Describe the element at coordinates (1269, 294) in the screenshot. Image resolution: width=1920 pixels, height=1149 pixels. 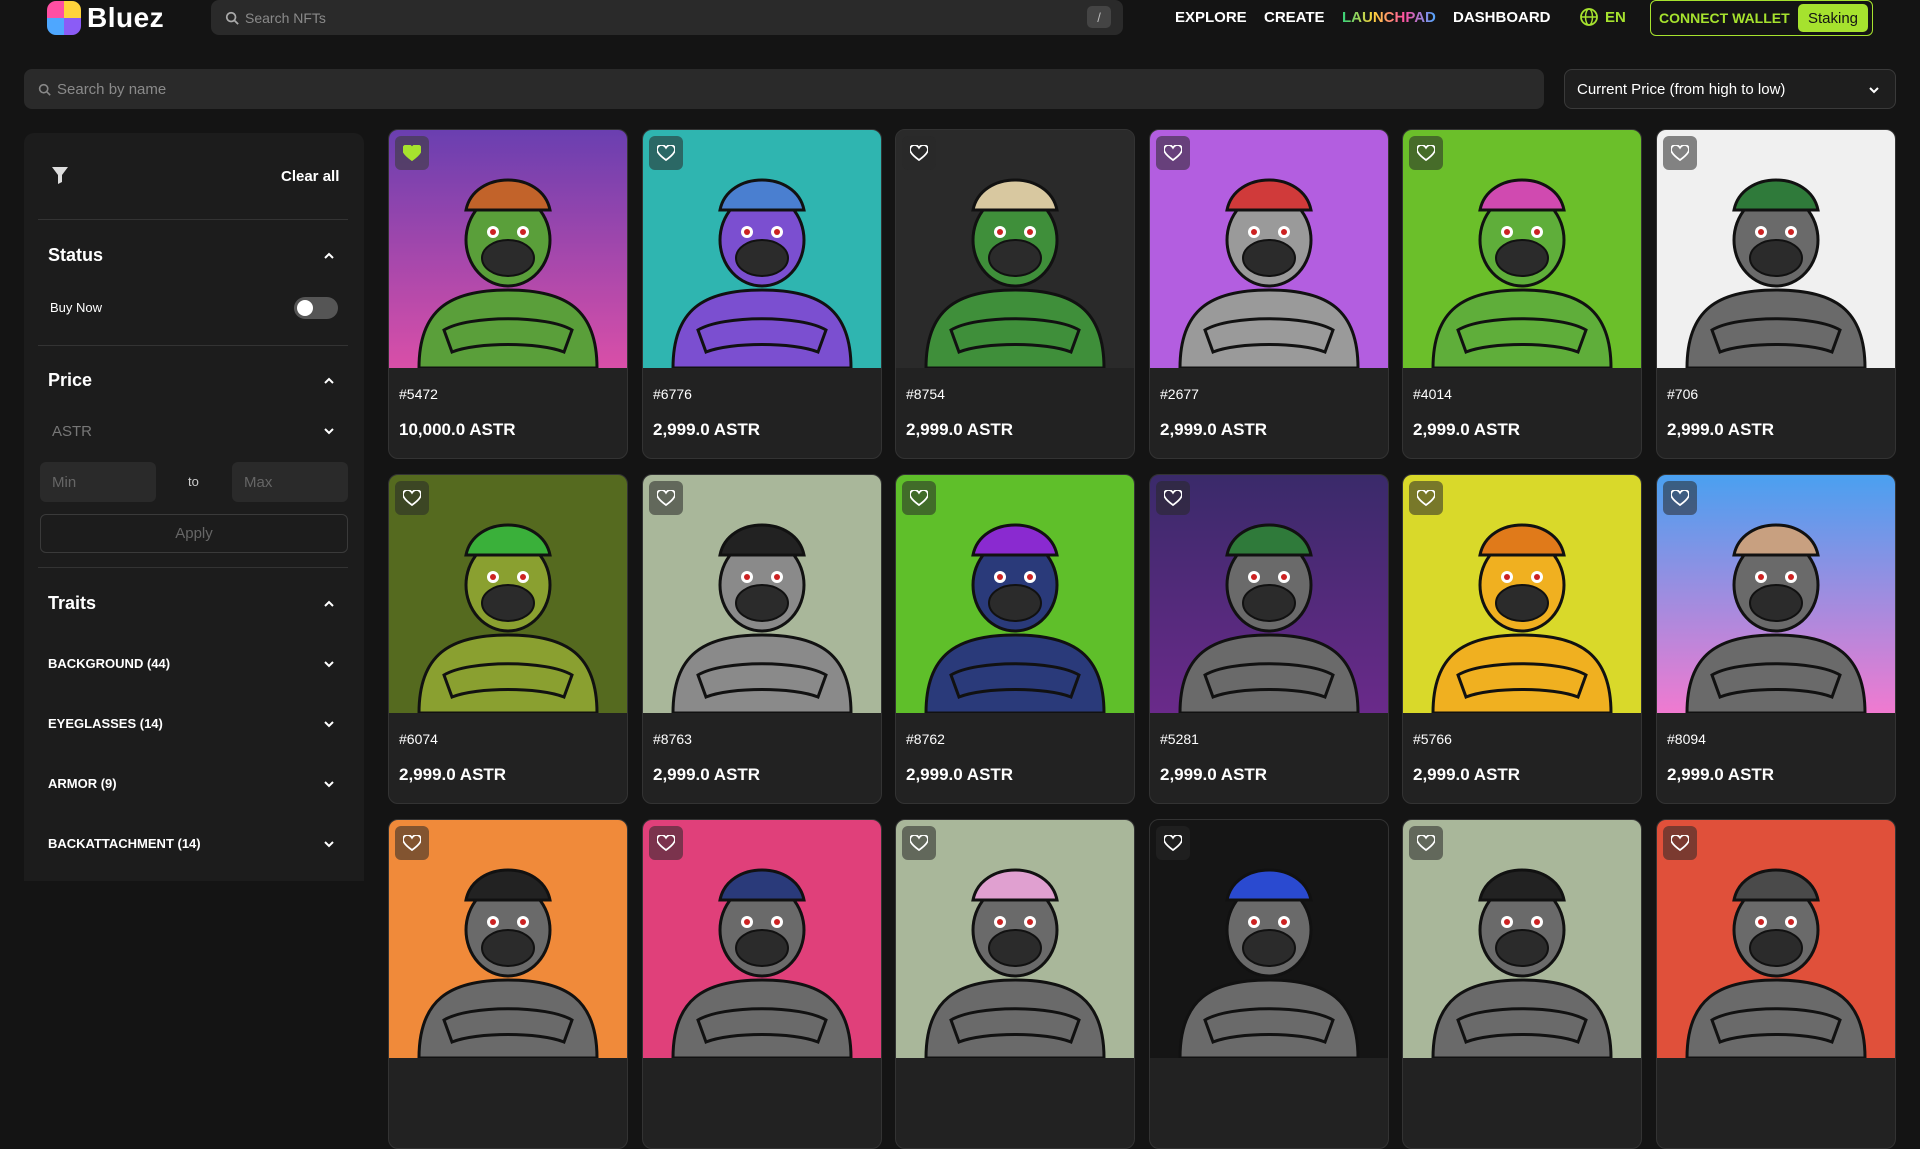
I see `nft-card: #2677 2,999.0 ASTR` at that location.